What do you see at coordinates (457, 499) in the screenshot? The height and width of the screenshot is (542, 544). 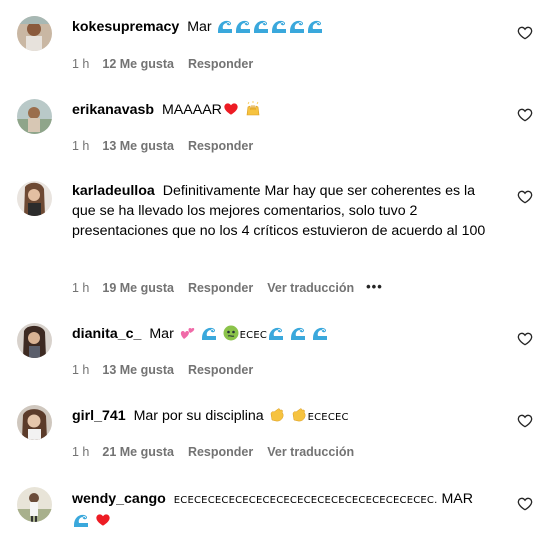 I see `comment-text: MAR` at bounding box center [457, 499].